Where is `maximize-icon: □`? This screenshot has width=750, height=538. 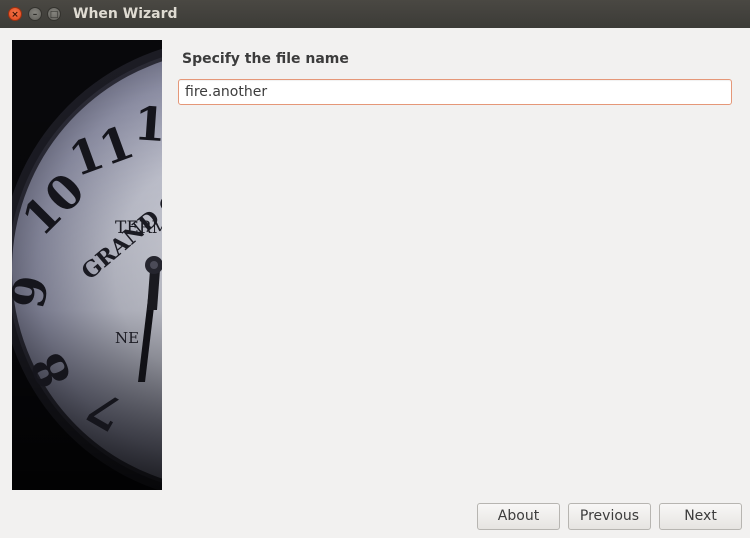
maximize-icon: □ is located at coordinates (54, 15).